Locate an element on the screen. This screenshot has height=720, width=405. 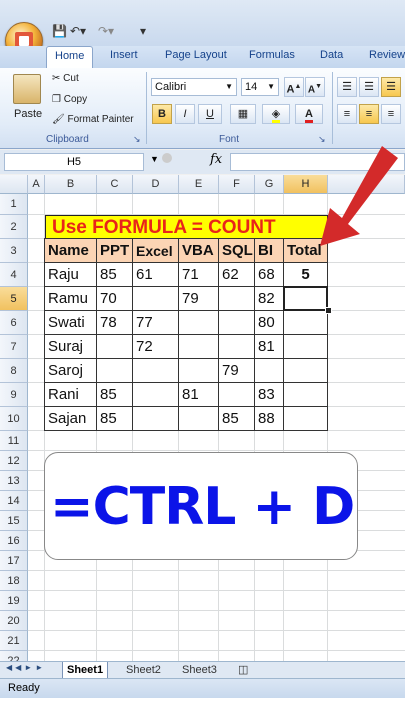
font-size-select: 14 ▼ is located at coordinates (260, 87).